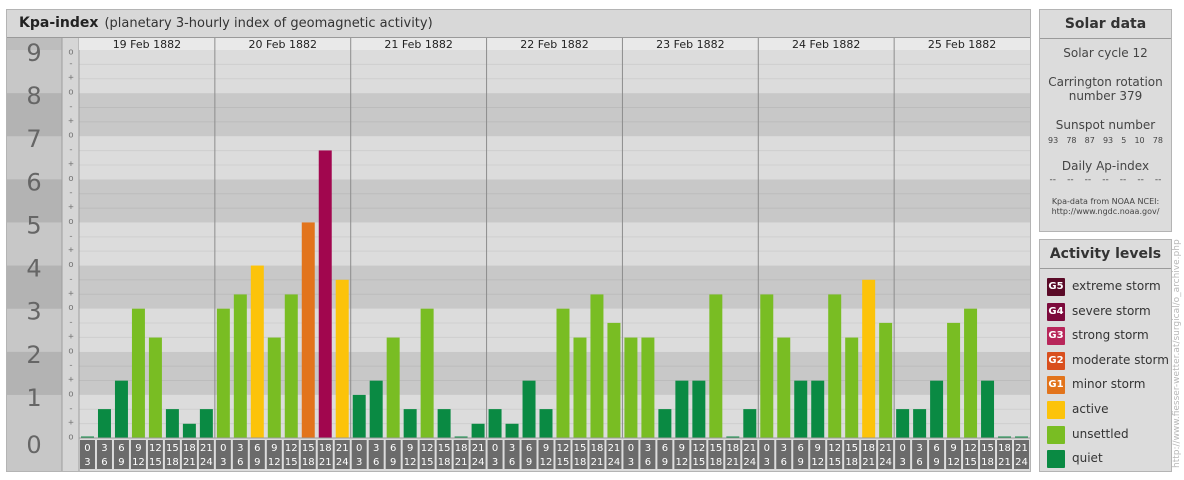 This screenshot has height=480, width=1184. What do you see at coordinates (33, 312) in the screenshot?
I see `y-tick-label: 3` at bounding box center [33, 312].